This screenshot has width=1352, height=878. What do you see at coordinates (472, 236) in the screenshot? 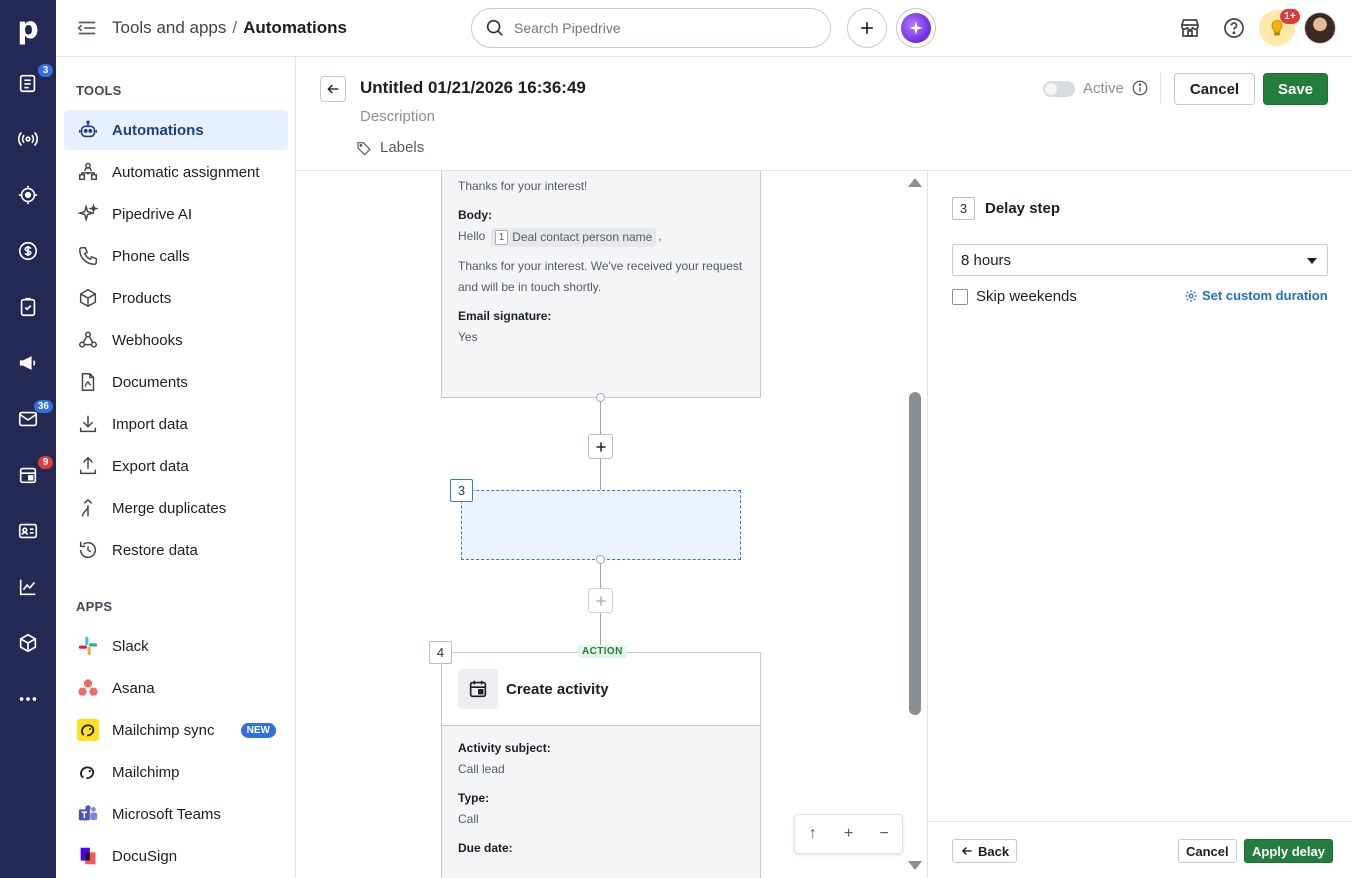
I see `body-hello: Hello` at bounding box center [472, 236].